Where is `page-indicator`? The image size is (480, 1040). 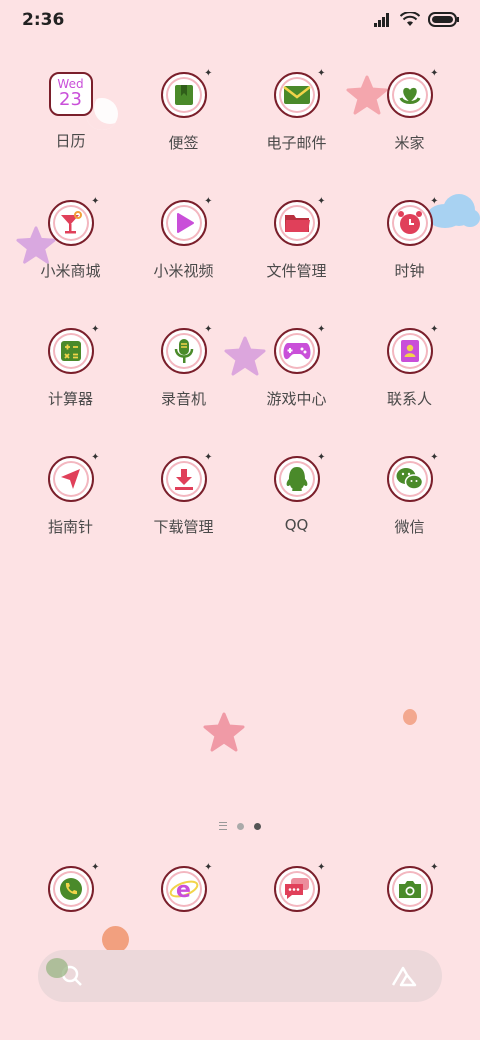
page-indicator is located at coordinates (240, 826).